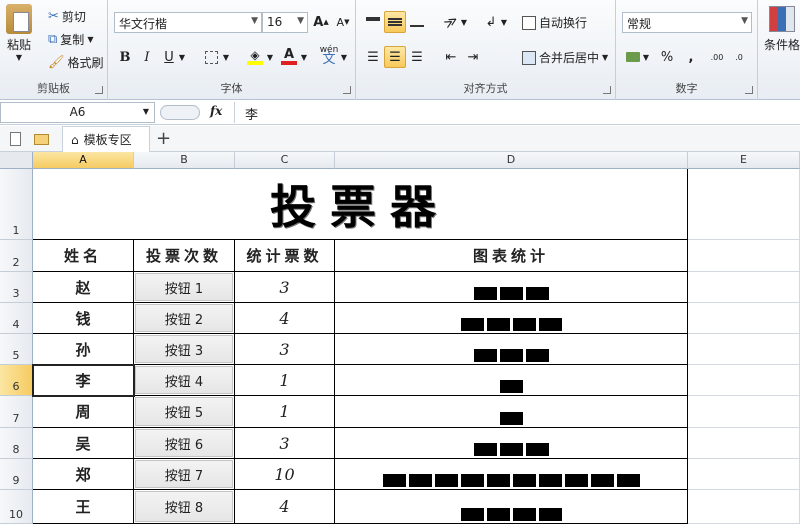  What do you see at coordinates (83, 349) in the screenshot?
I see `name-cell: 孙` at bounding box center [83, 349].